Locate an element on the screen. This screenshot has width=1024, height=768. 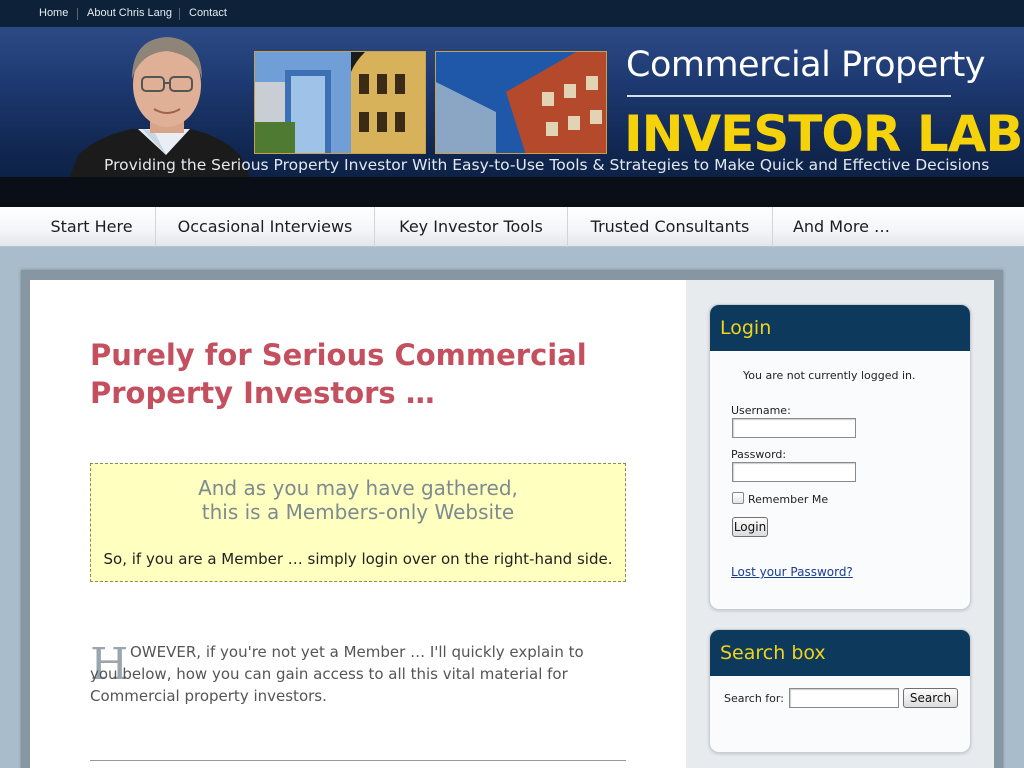
top-link-about: About Chris Lang is located at coordinates (129, 13).